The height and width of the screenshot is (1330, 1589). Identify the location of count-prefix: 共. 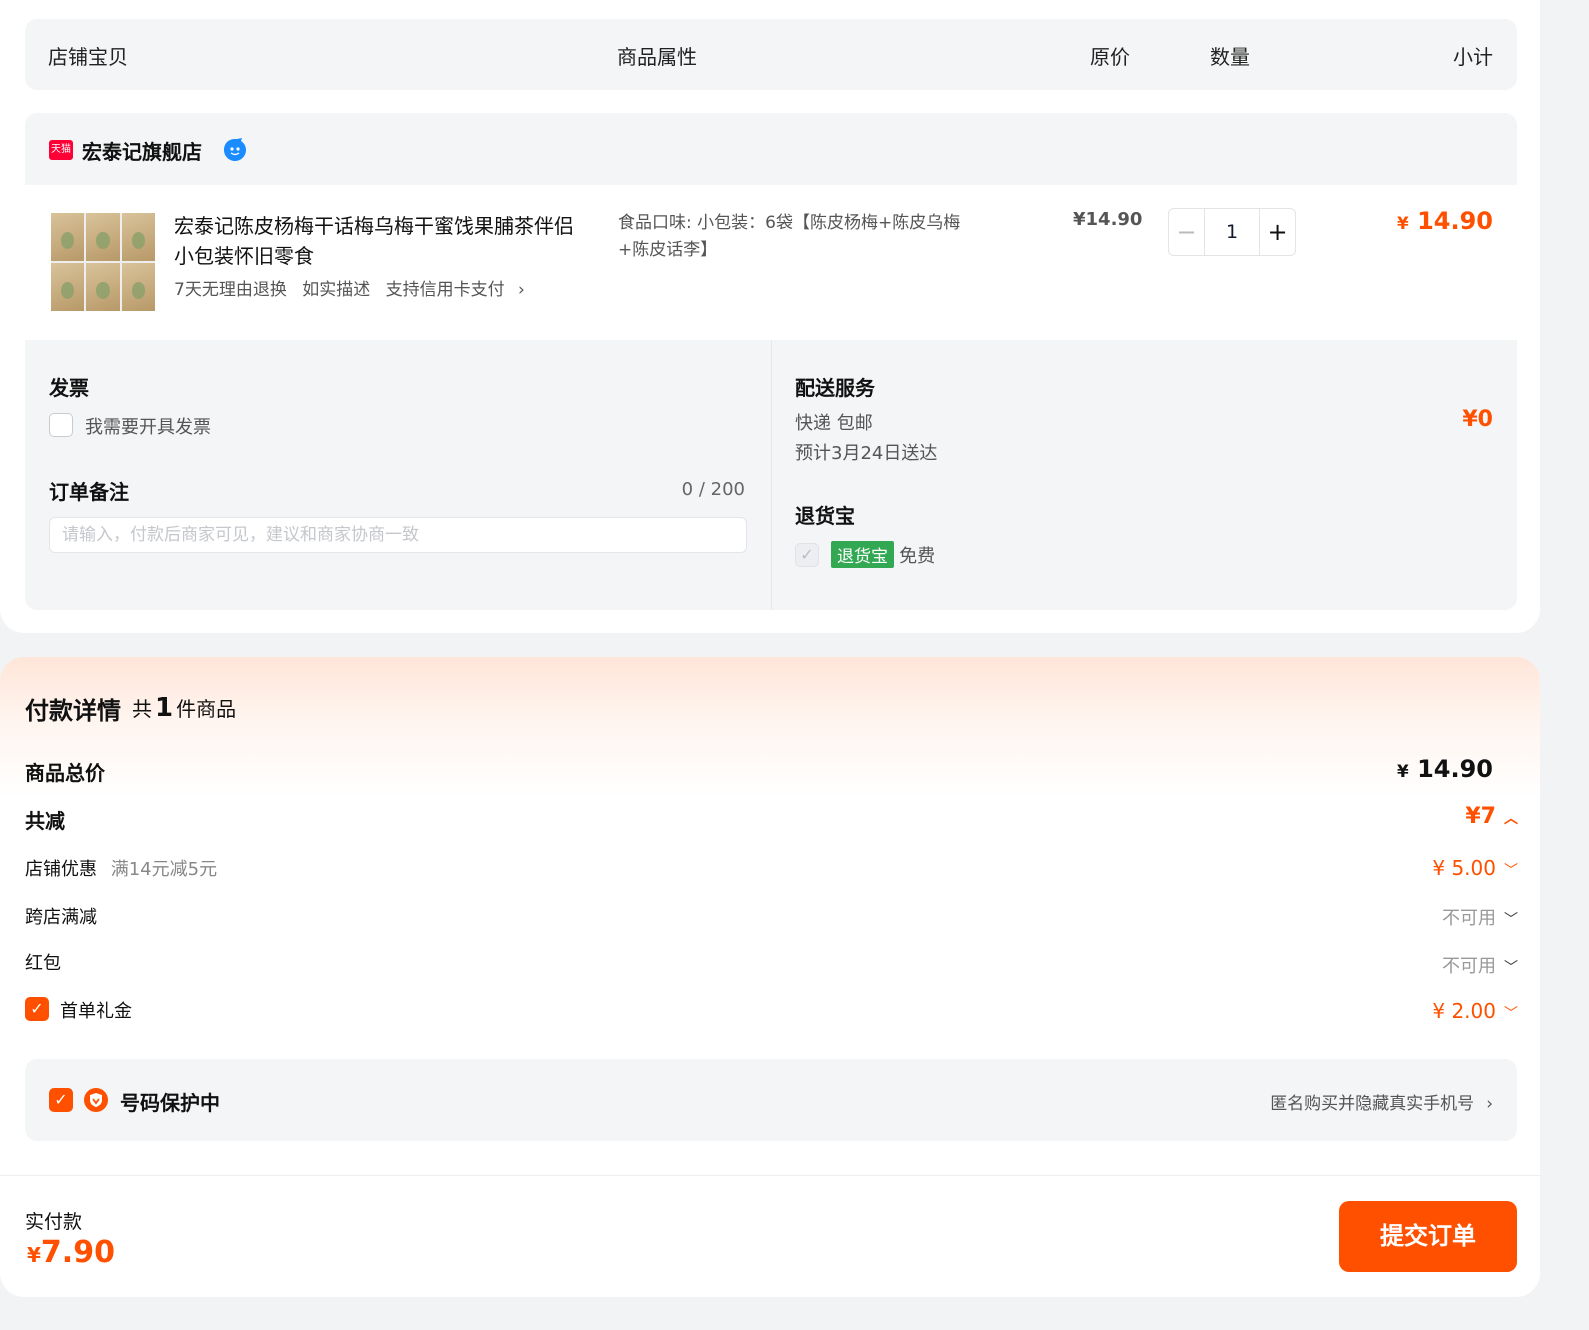
(142, 709).